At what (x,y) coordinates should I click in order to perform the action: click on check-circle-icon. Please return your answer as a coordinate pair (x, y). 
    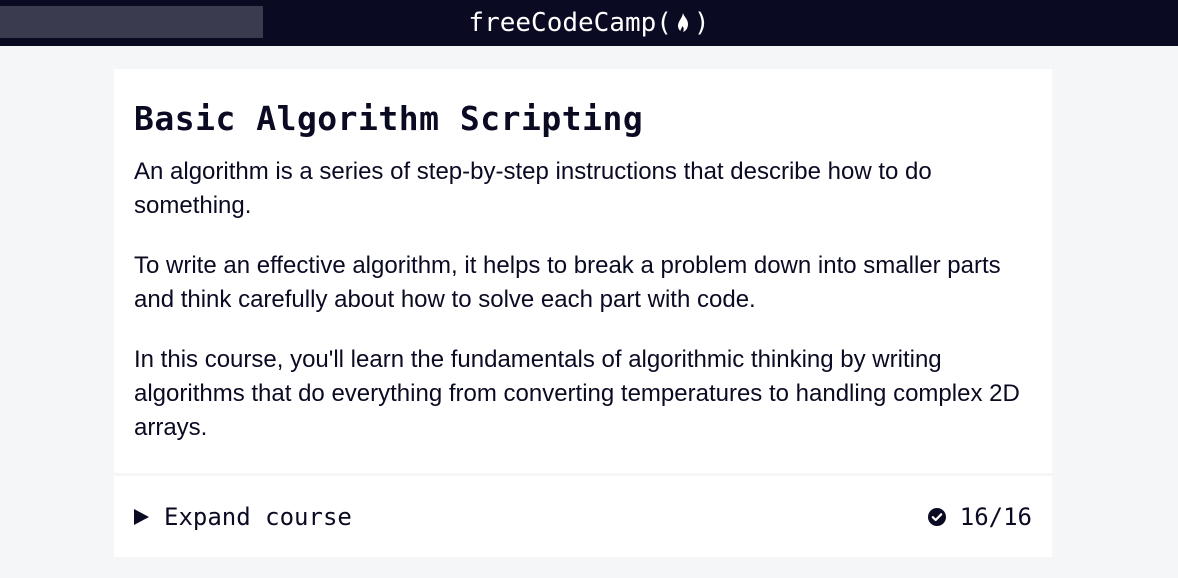
    Looking at the image, I should click on (936, 517).